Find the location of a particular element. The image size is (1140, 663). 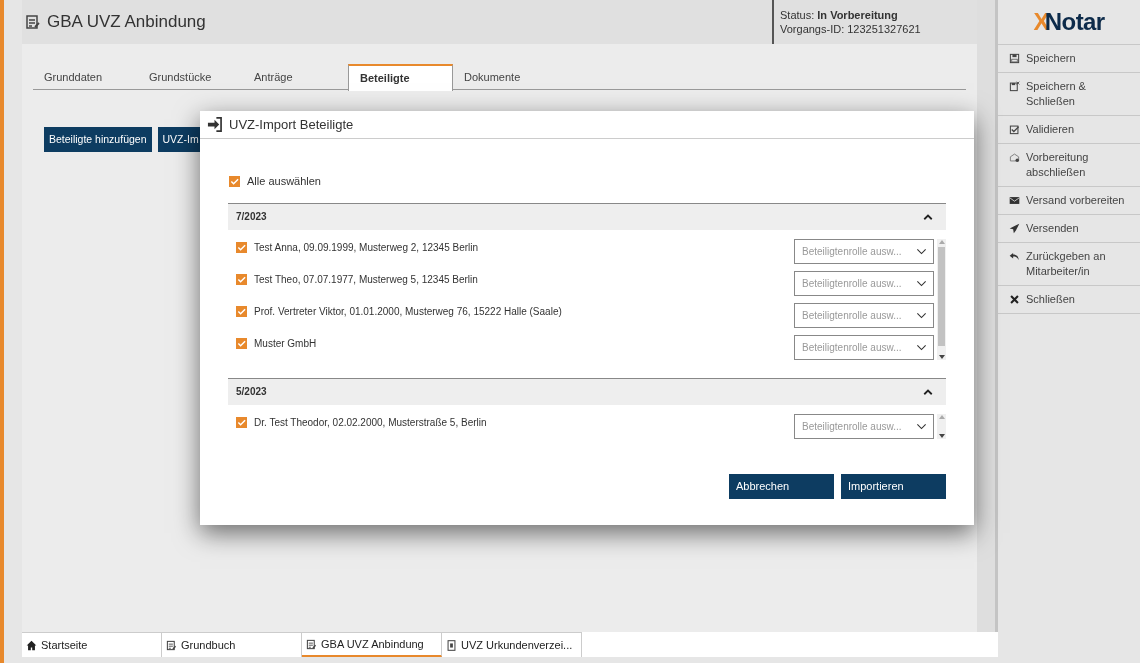

sidebar-item: Validieren is located at coordinates (1050, 129).